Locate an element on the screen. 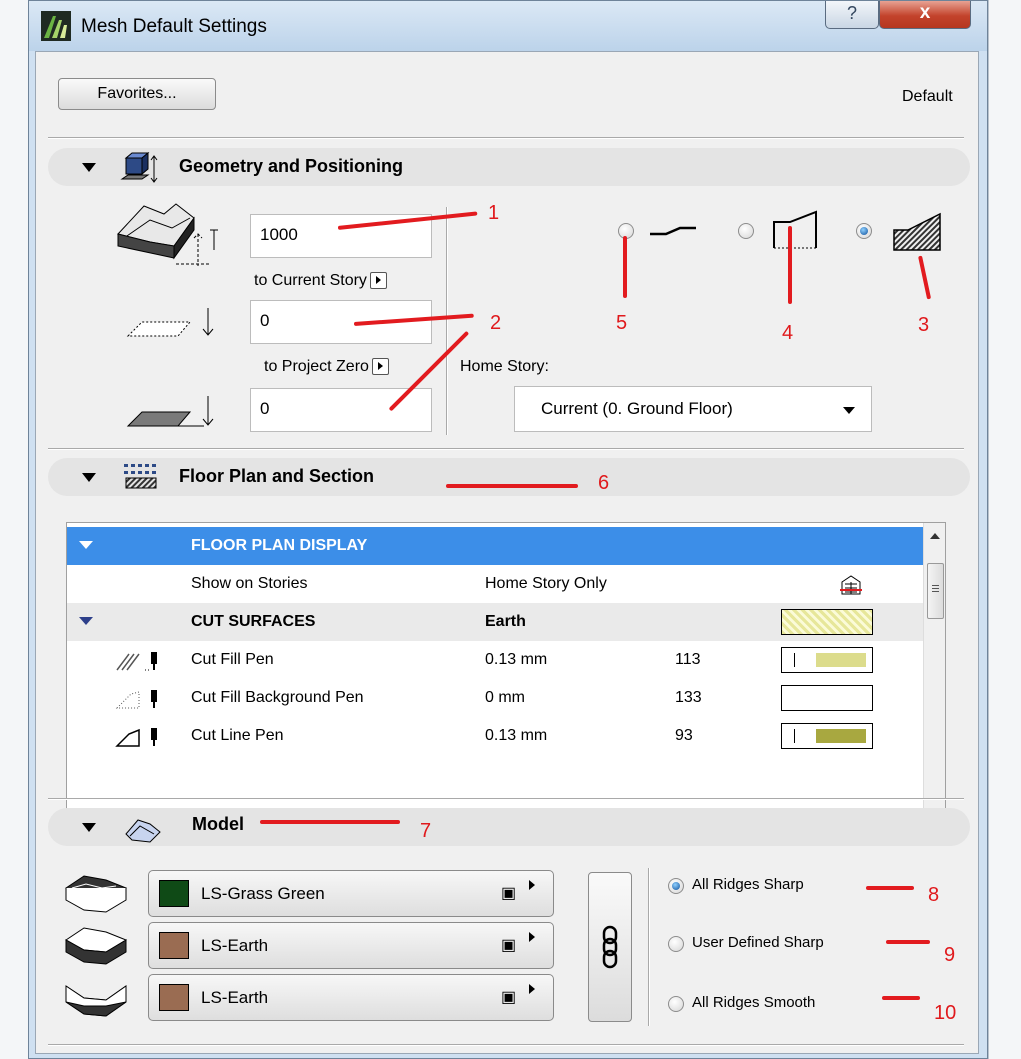 The image size is (1021, 1059). background-pen-icon is located at coordinates (136, 699).